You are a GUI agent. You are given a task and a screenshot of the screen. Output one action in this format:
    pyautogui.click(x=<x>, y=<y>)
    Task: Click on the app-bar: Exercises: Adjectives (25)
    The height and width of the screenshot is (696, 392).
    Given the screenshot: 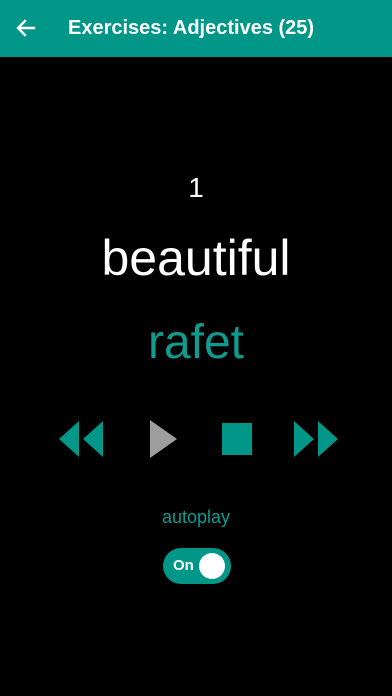 What is the action you would take?
    pyautogui.click(x=196, y=28)
    